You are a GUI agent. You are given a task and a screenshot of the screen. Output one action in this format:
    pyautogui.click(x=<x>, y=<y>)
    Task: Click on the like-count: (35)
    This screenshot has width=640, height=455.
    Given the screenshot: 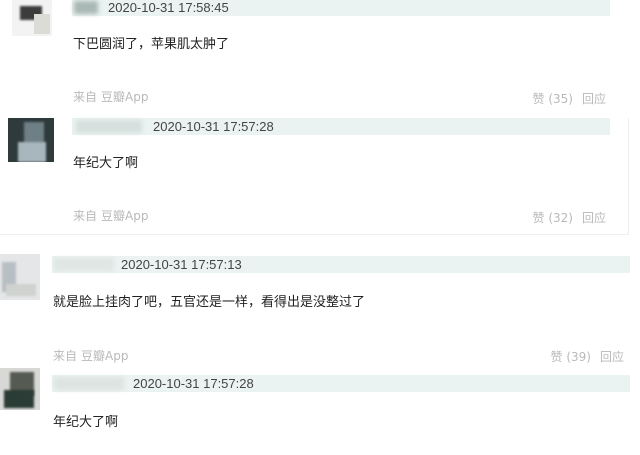 What is the action you would take?
    pyautogui.click(x=560, y=99)
    